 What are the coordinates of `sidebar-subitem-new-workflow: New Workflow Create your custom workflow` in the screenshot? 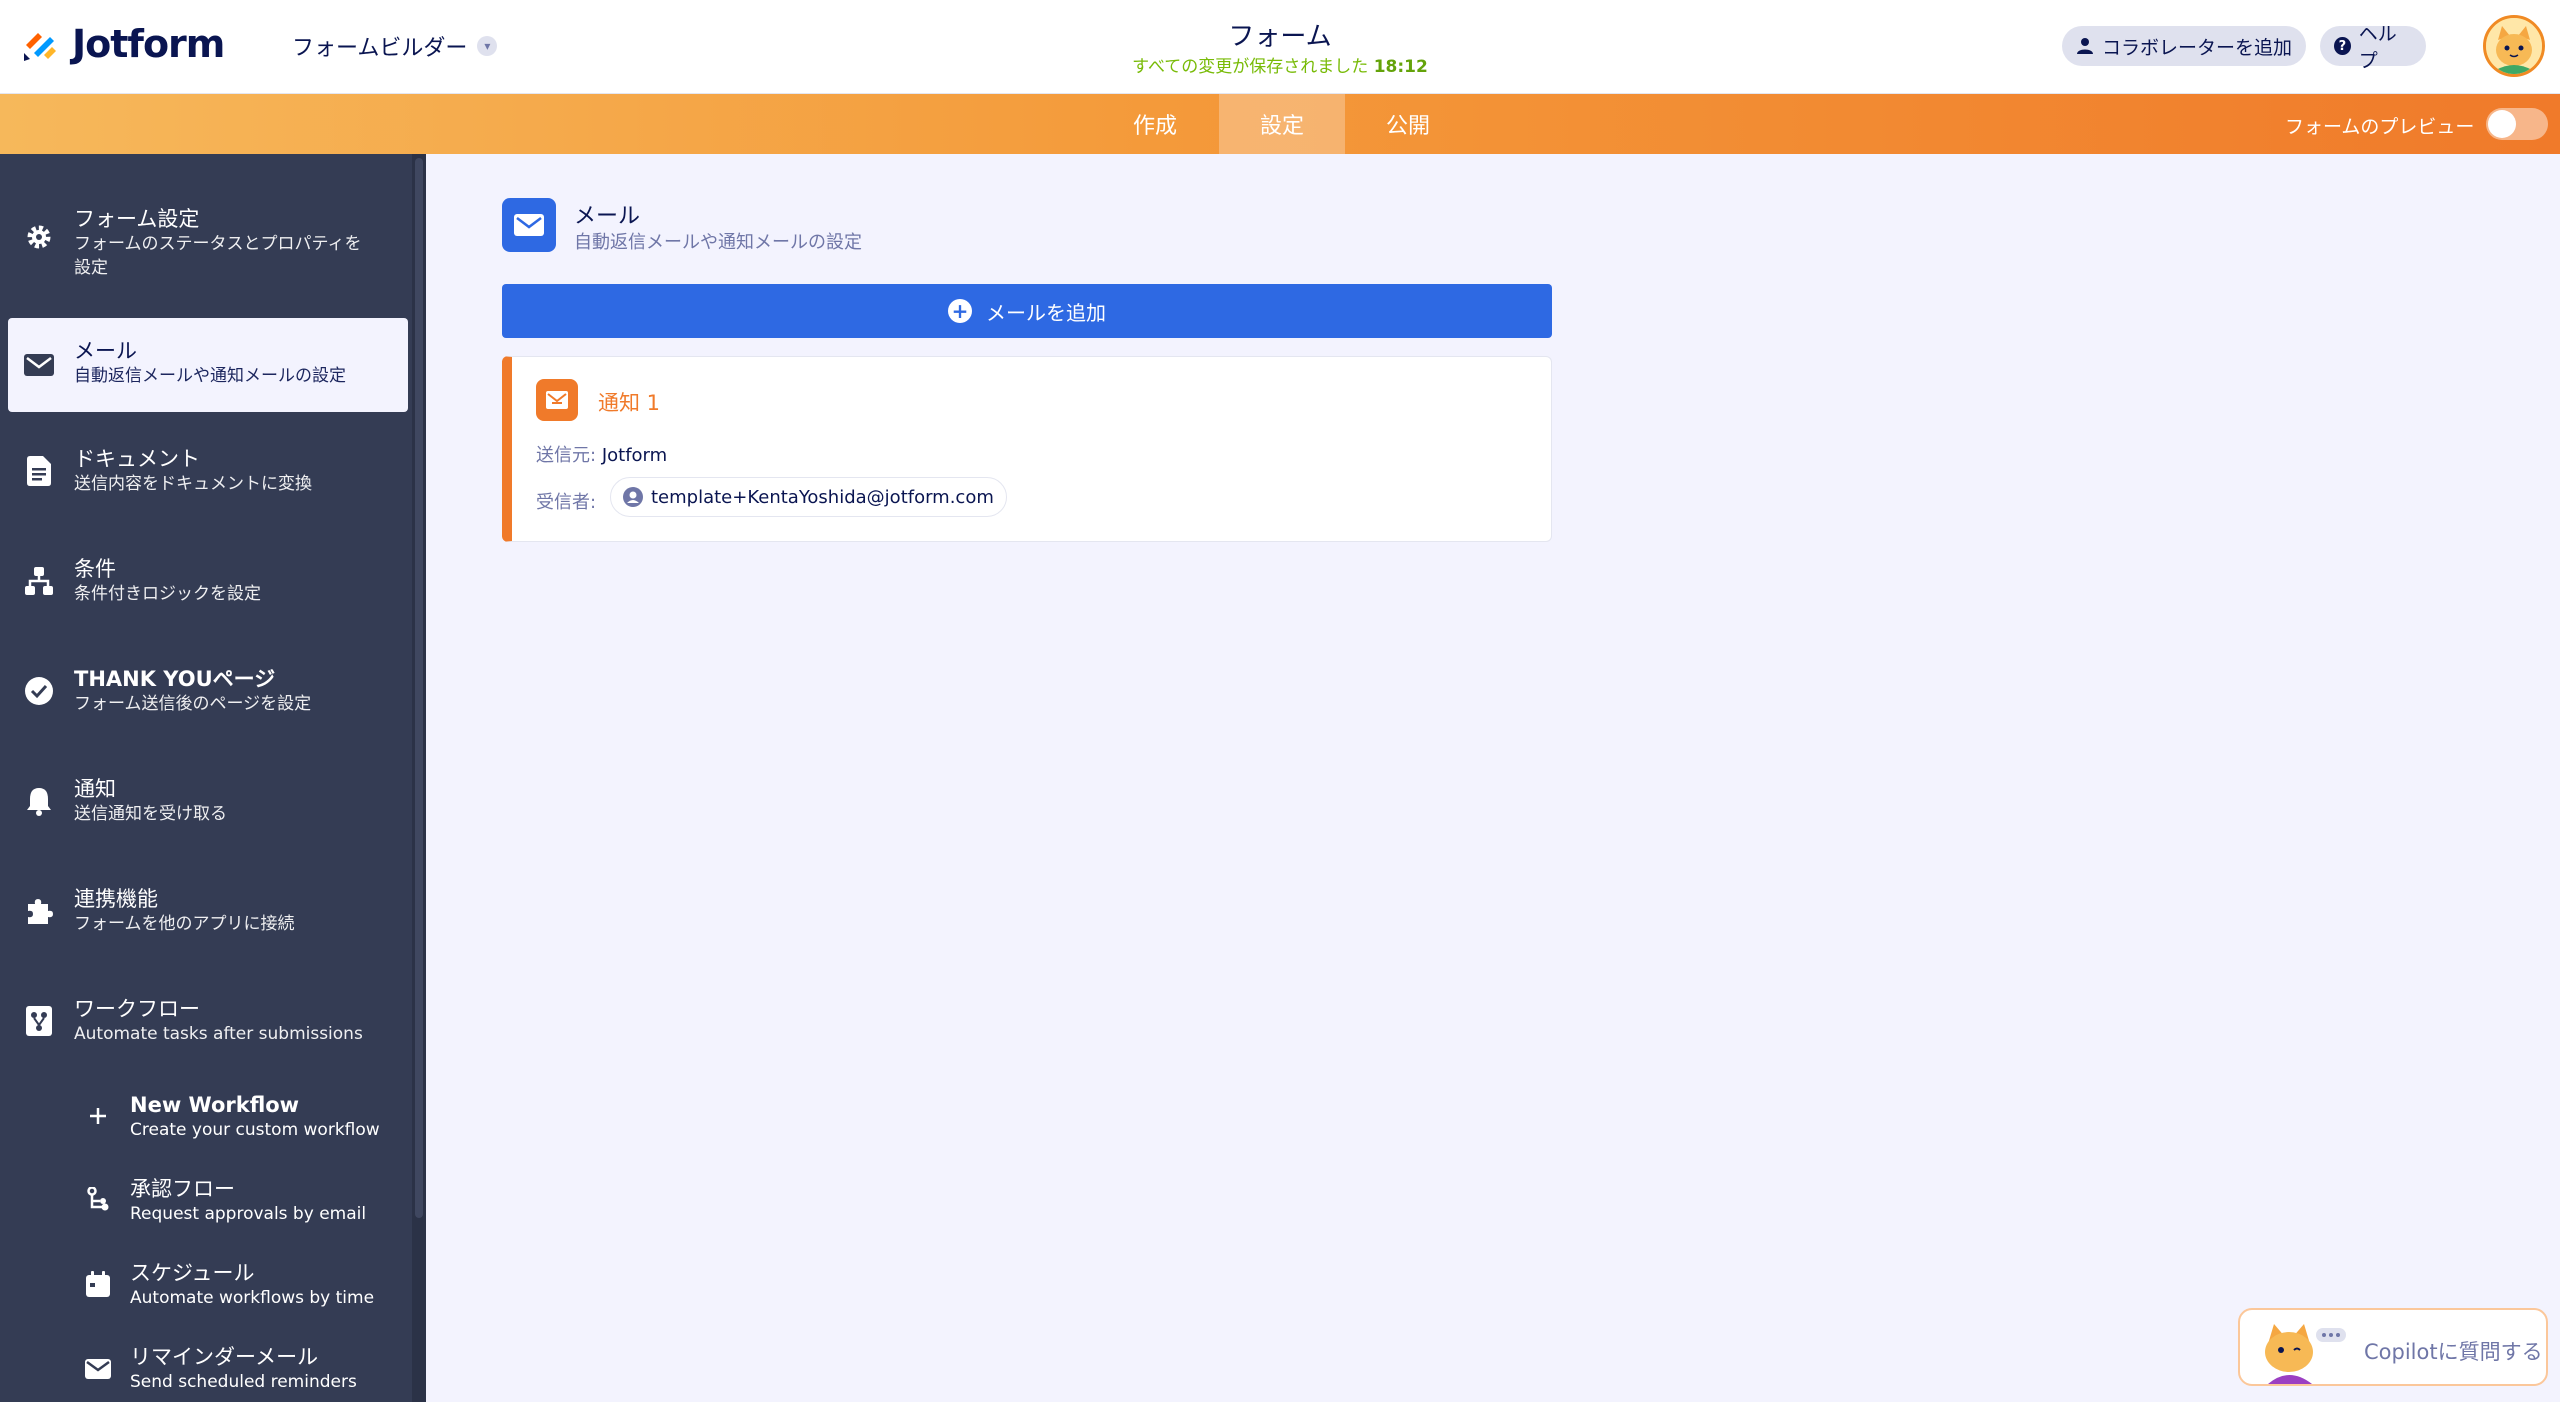 It's located at (242, 1122).